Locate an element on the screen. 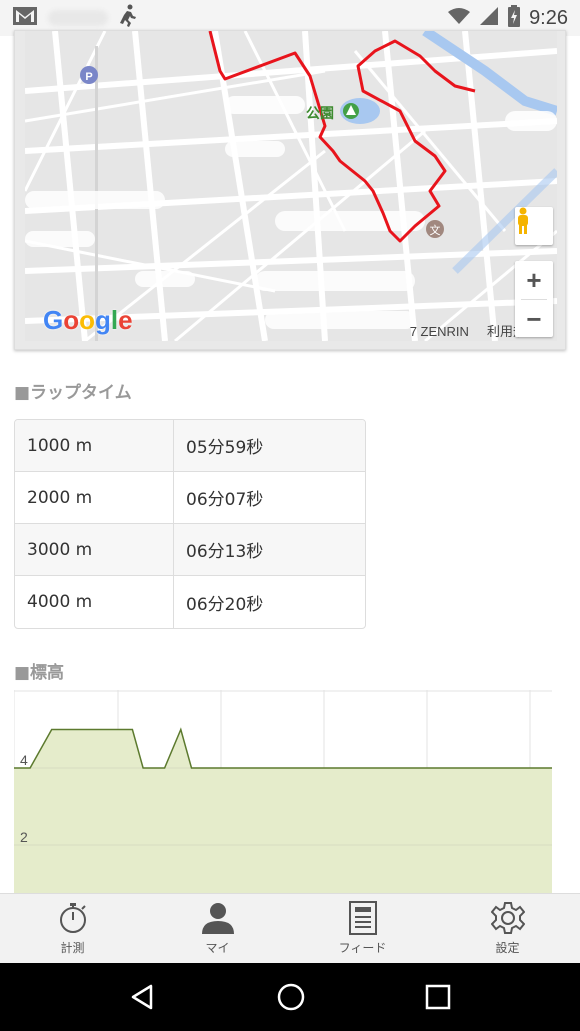 The image size is (580, 1031). tab-measure: 計測 is located at coordinates (72, 928).